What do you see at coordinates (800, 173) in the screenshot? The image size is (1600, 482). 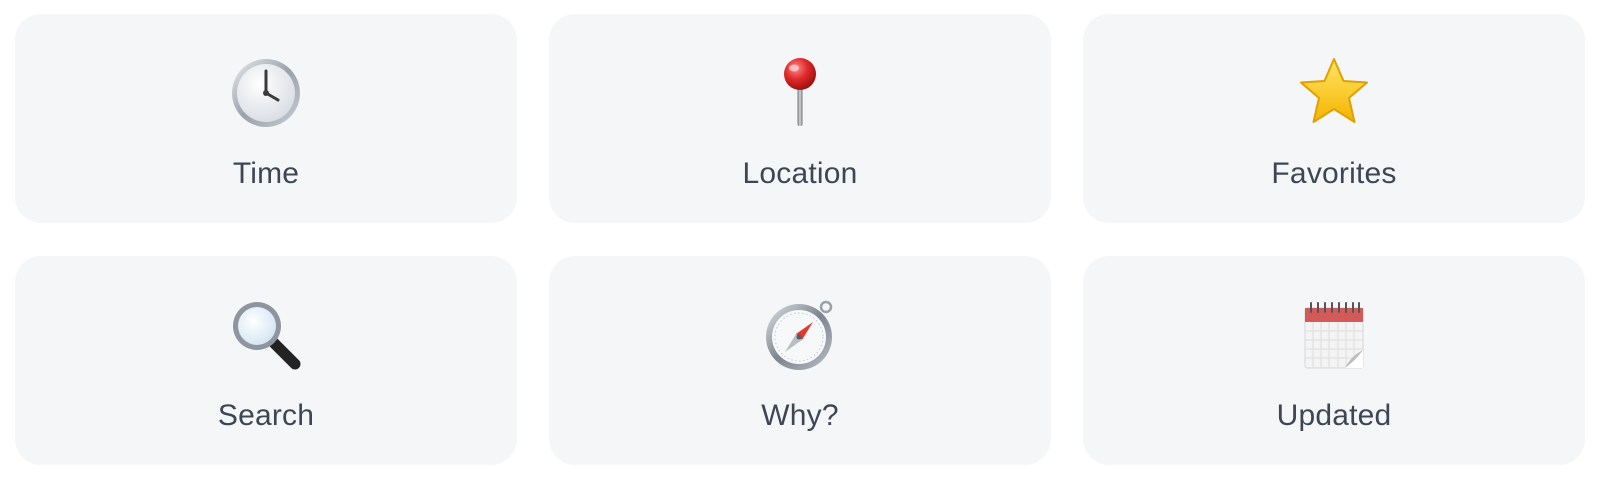 I see `location-label: Location` at bounding box center [800, 173].